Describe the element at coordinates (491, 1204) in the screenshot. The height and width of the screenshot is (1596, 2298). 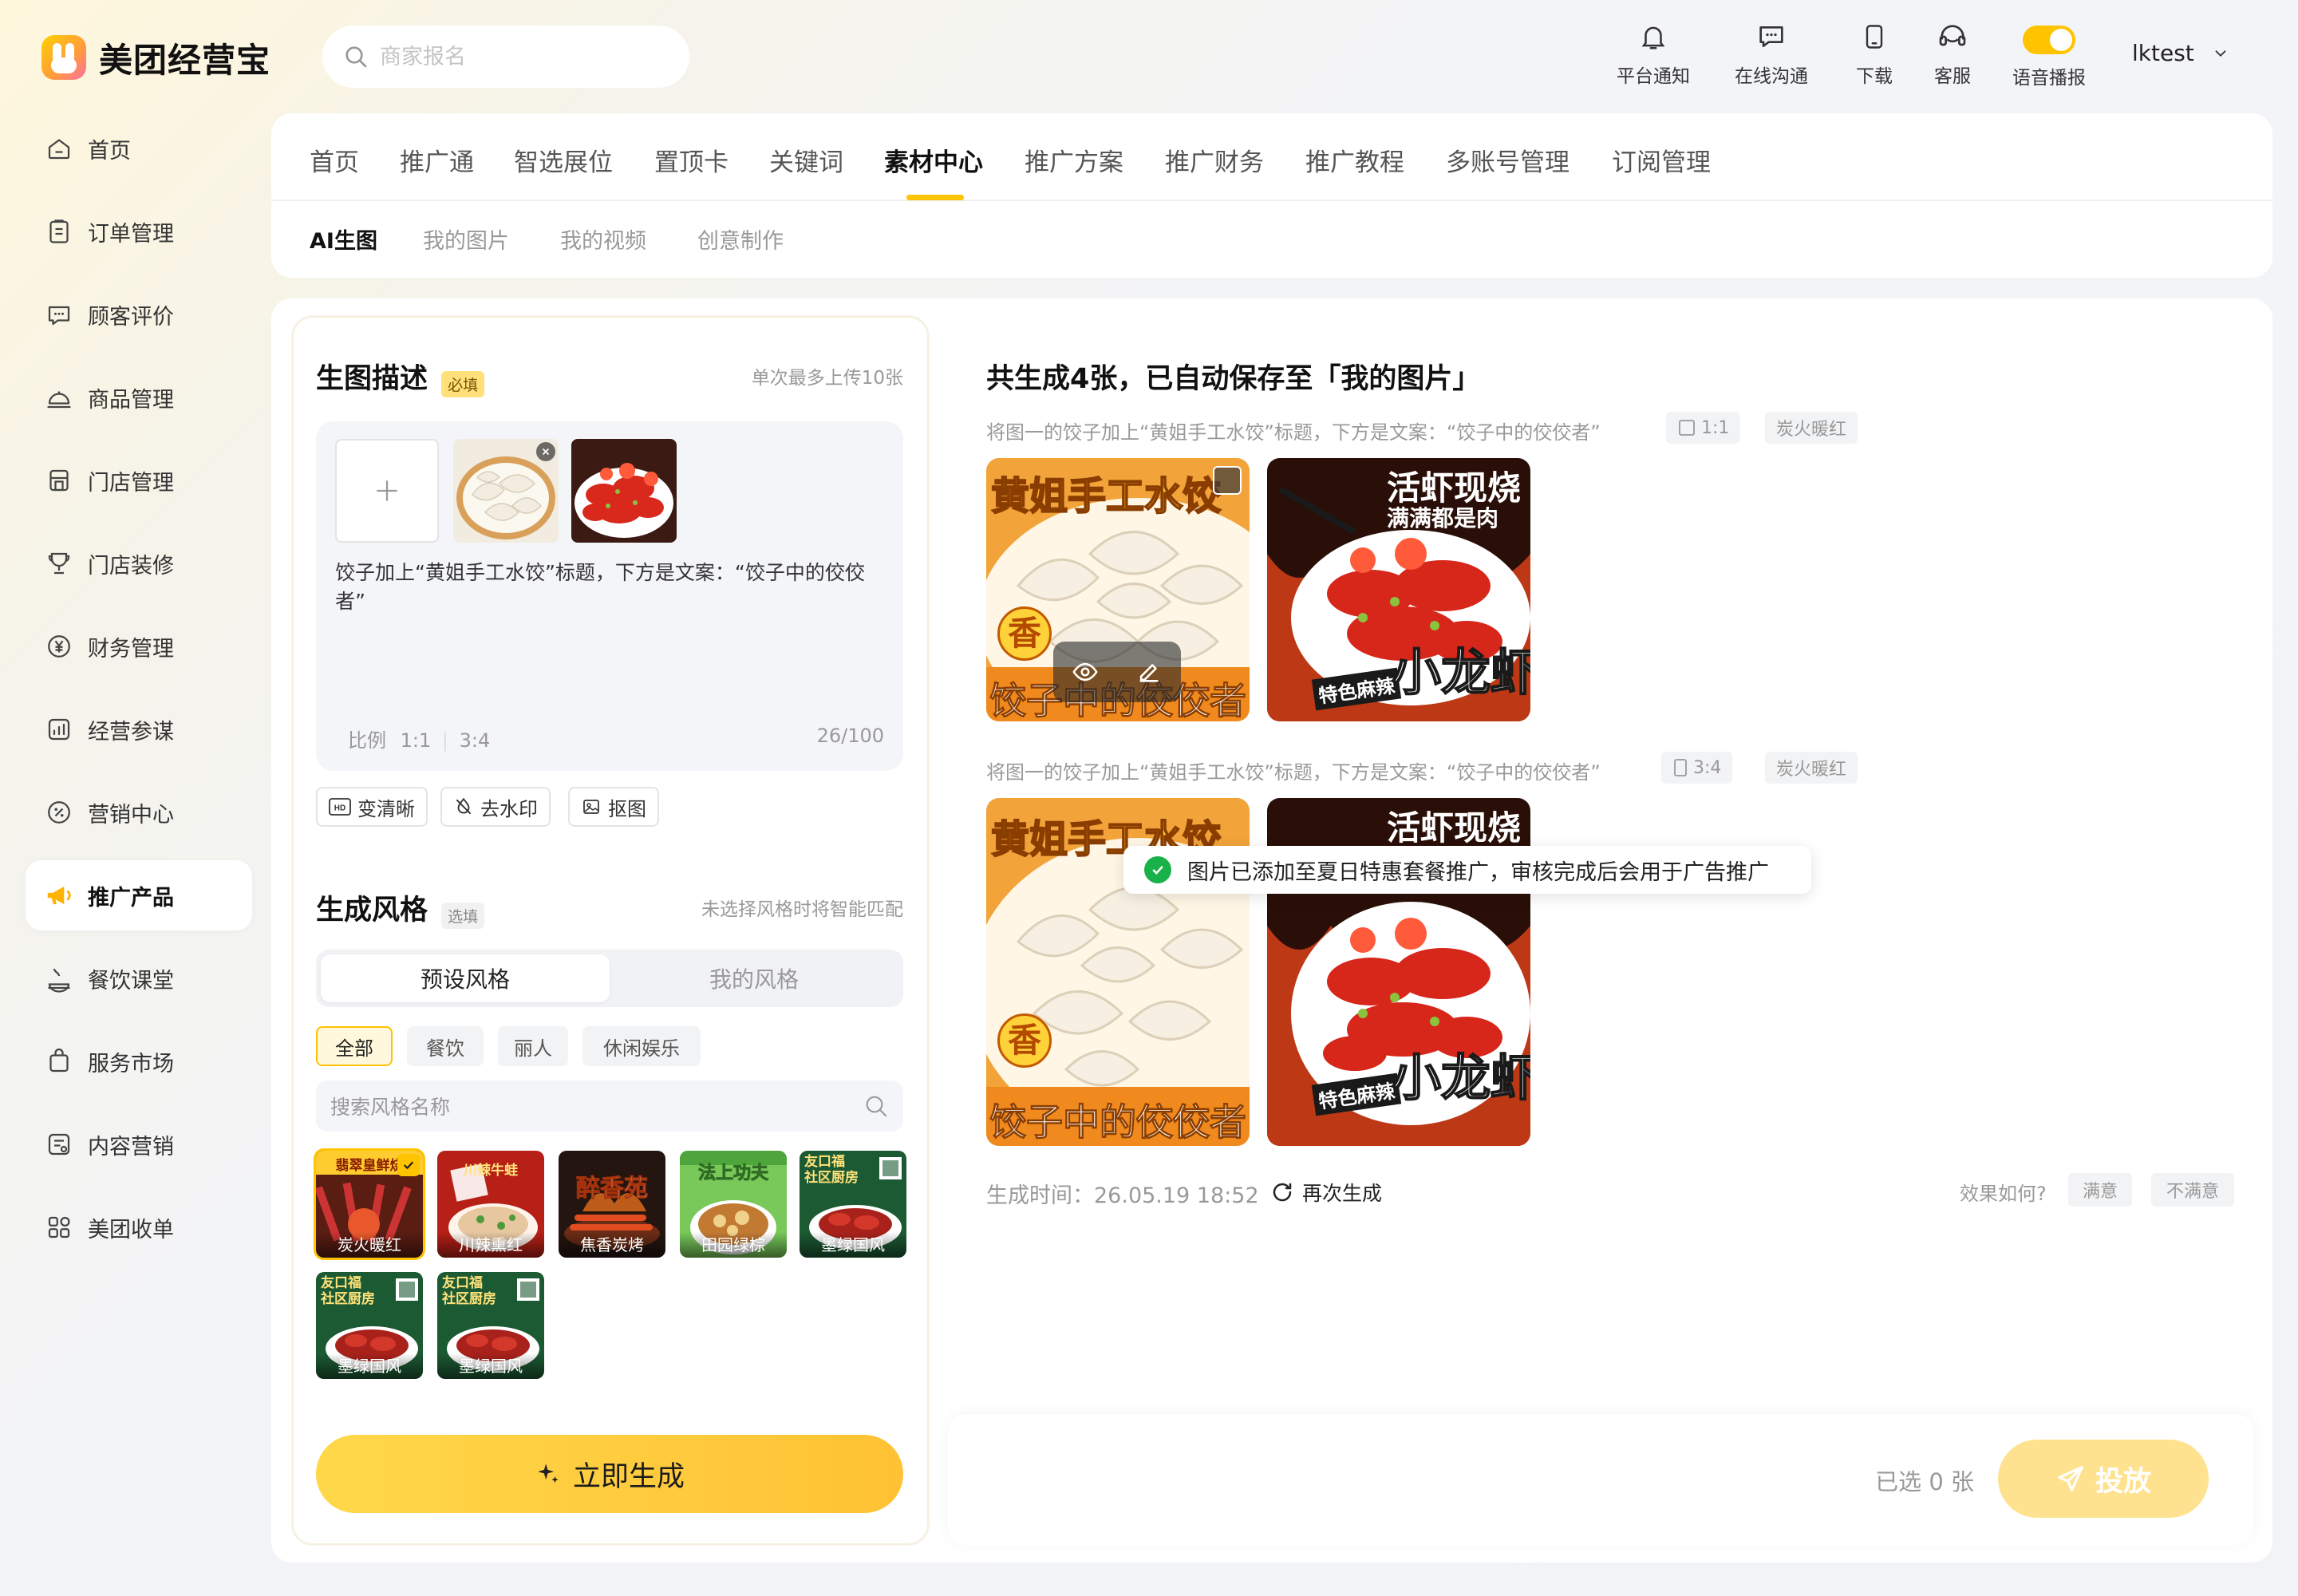
I see `style-card: 川辣牛蛙 川辣熏红` at that location.